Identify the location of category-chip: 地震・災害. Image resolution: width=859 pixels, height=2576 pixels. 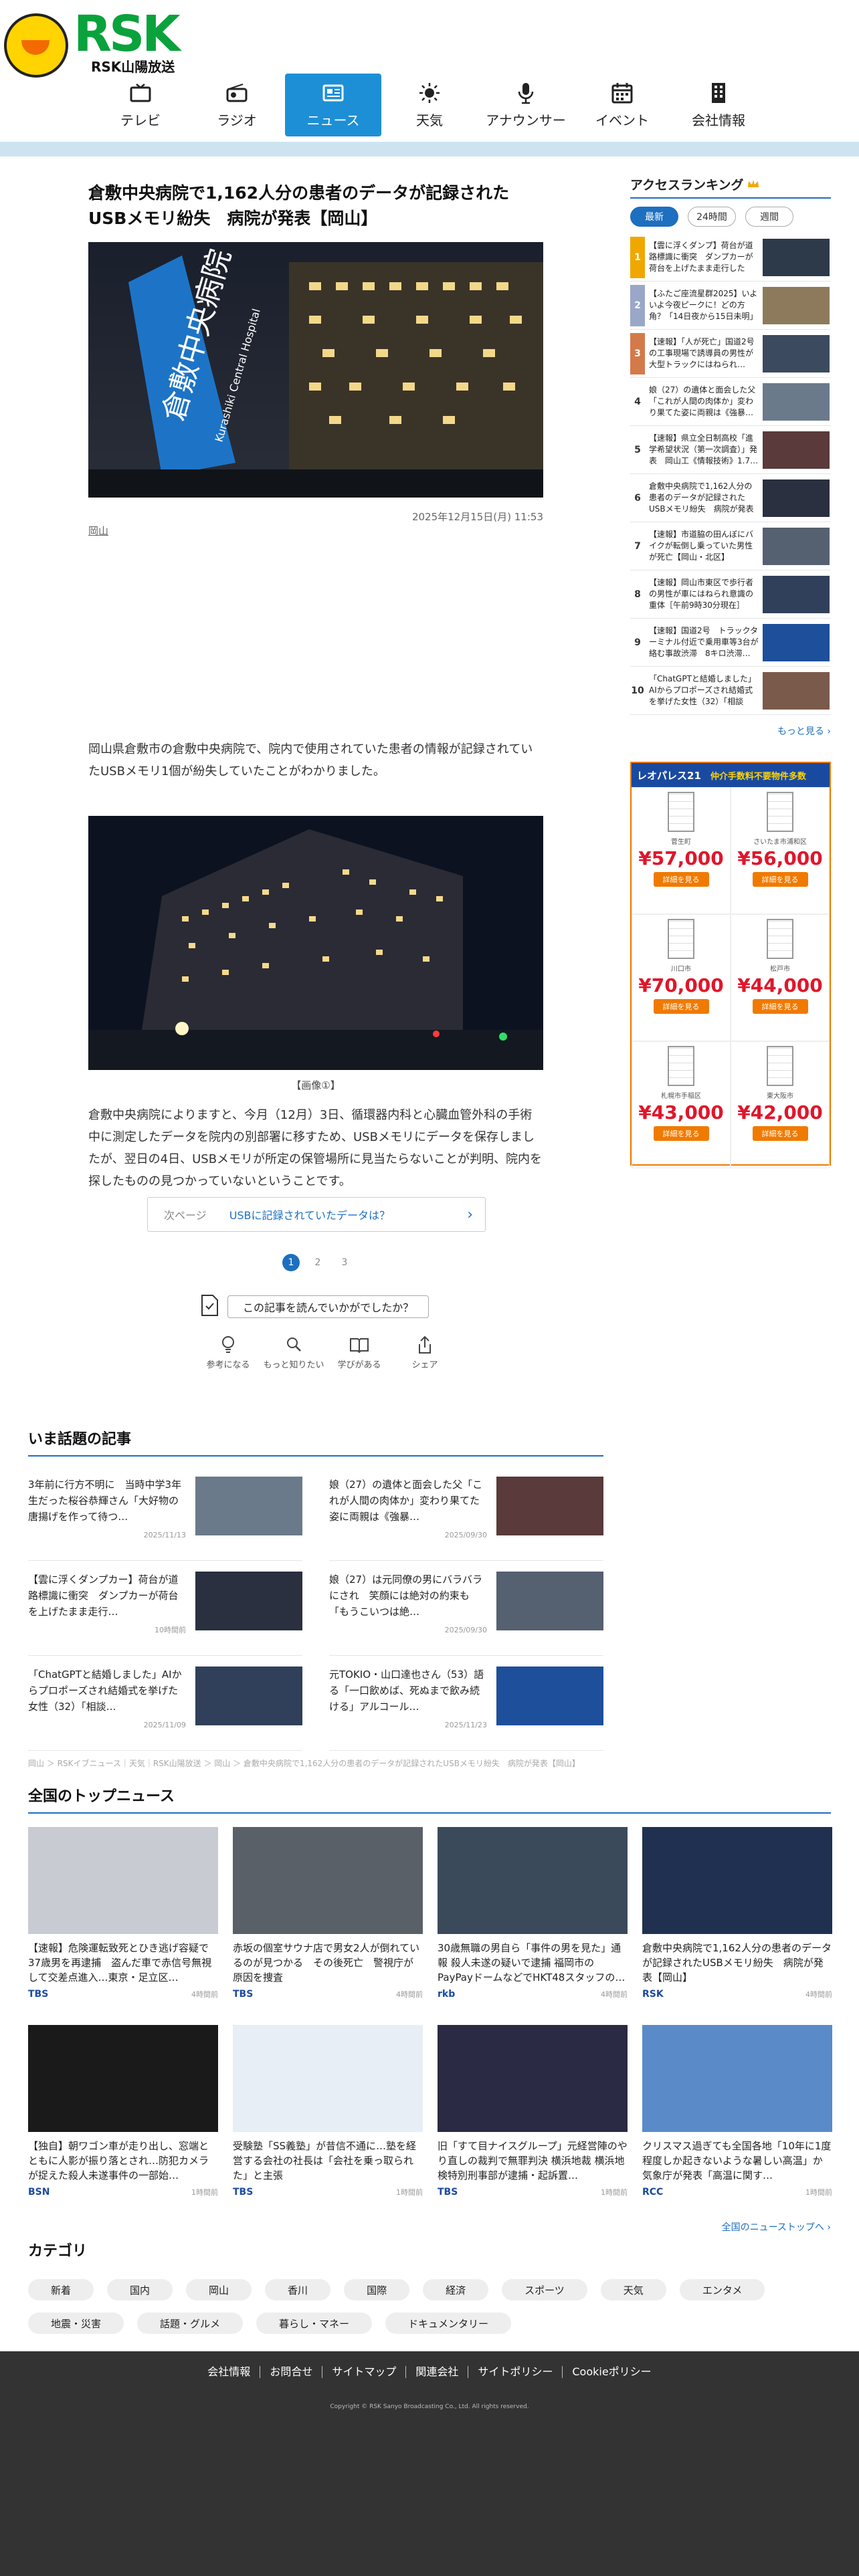
(76, 2323).